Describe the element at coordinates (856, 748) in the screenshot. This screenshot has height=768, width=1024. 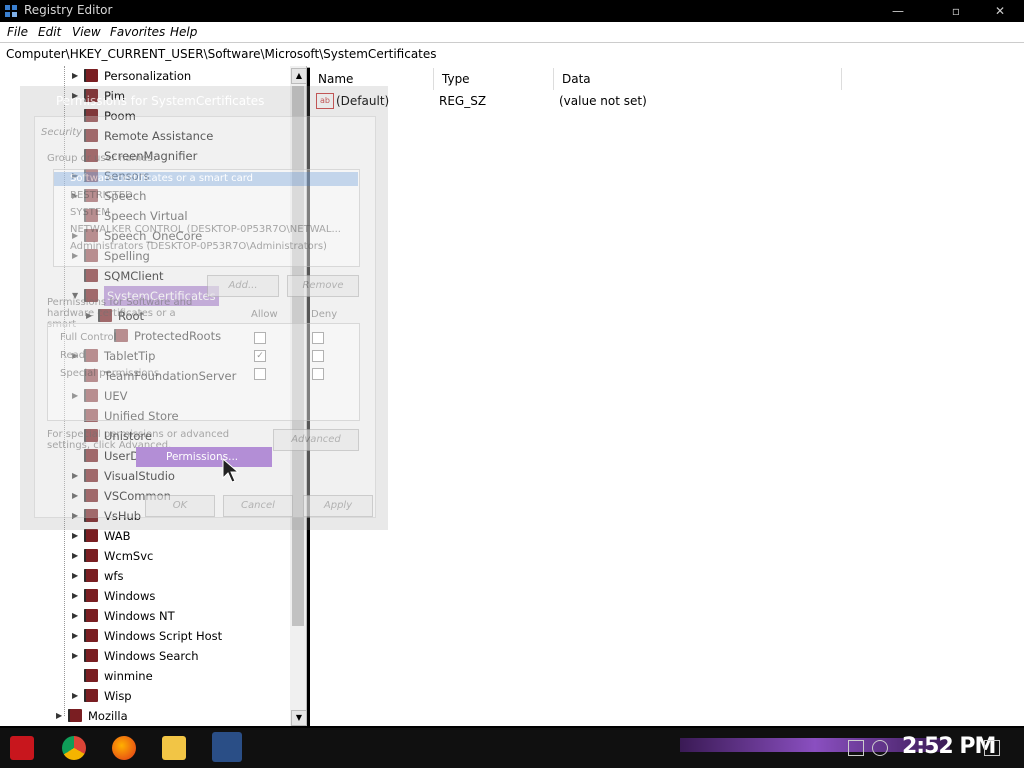
I see `network-icon` at that location.